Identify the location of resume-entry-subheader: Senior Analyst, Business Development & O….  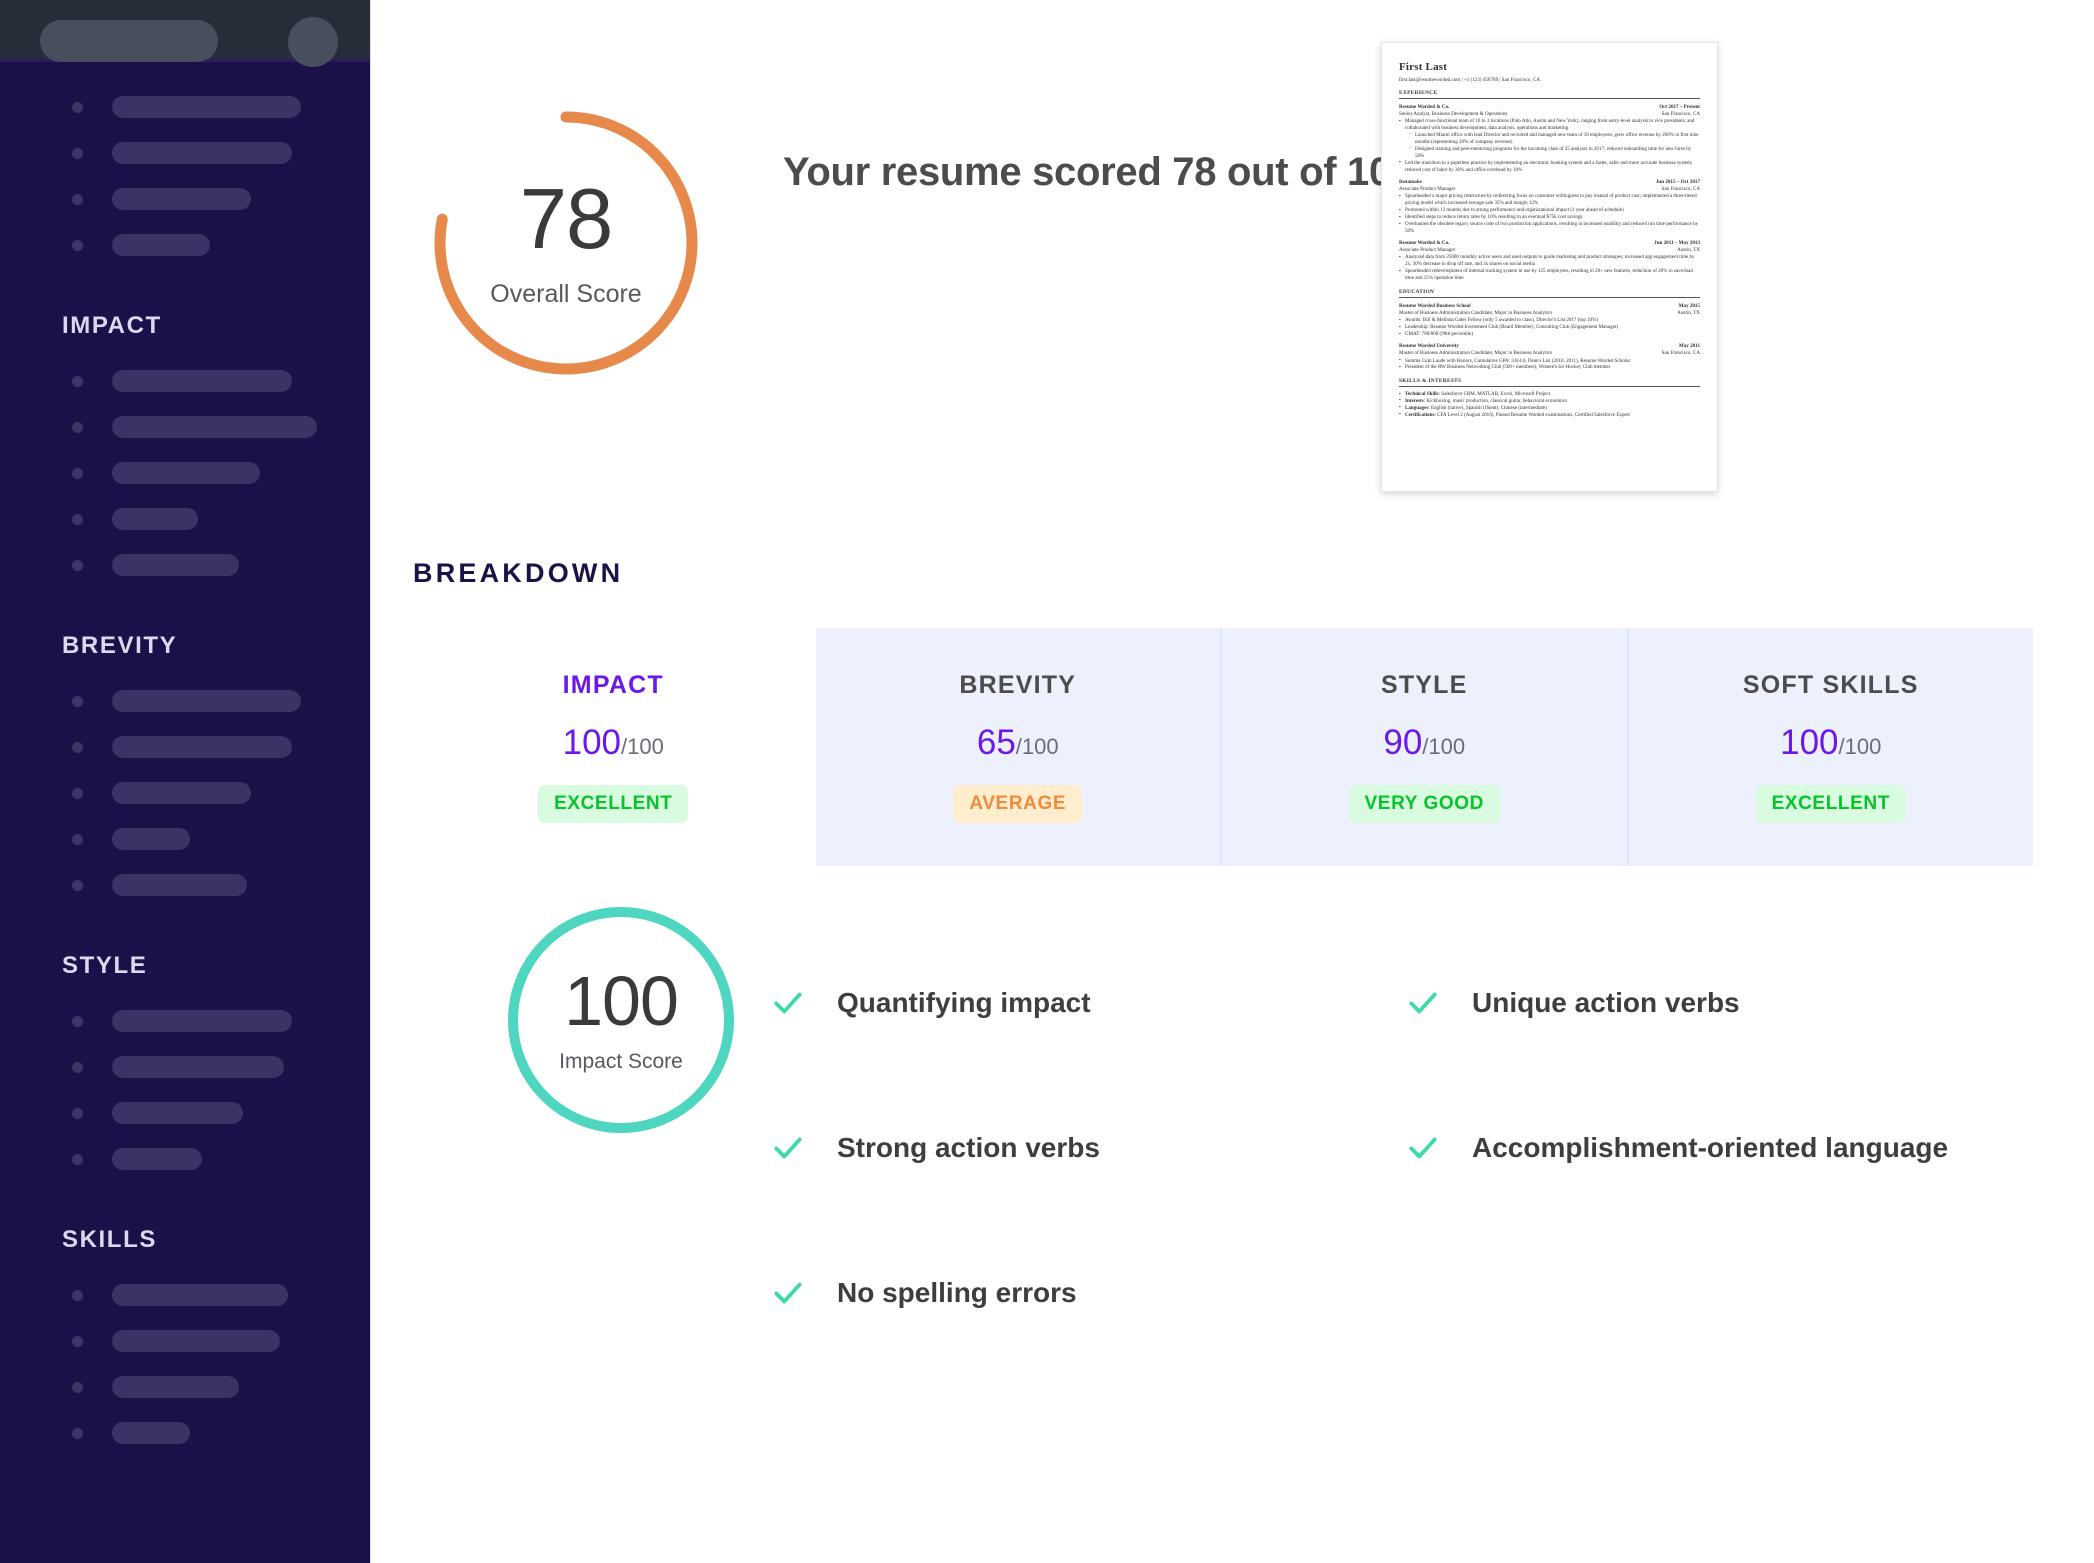
(1549, 113).